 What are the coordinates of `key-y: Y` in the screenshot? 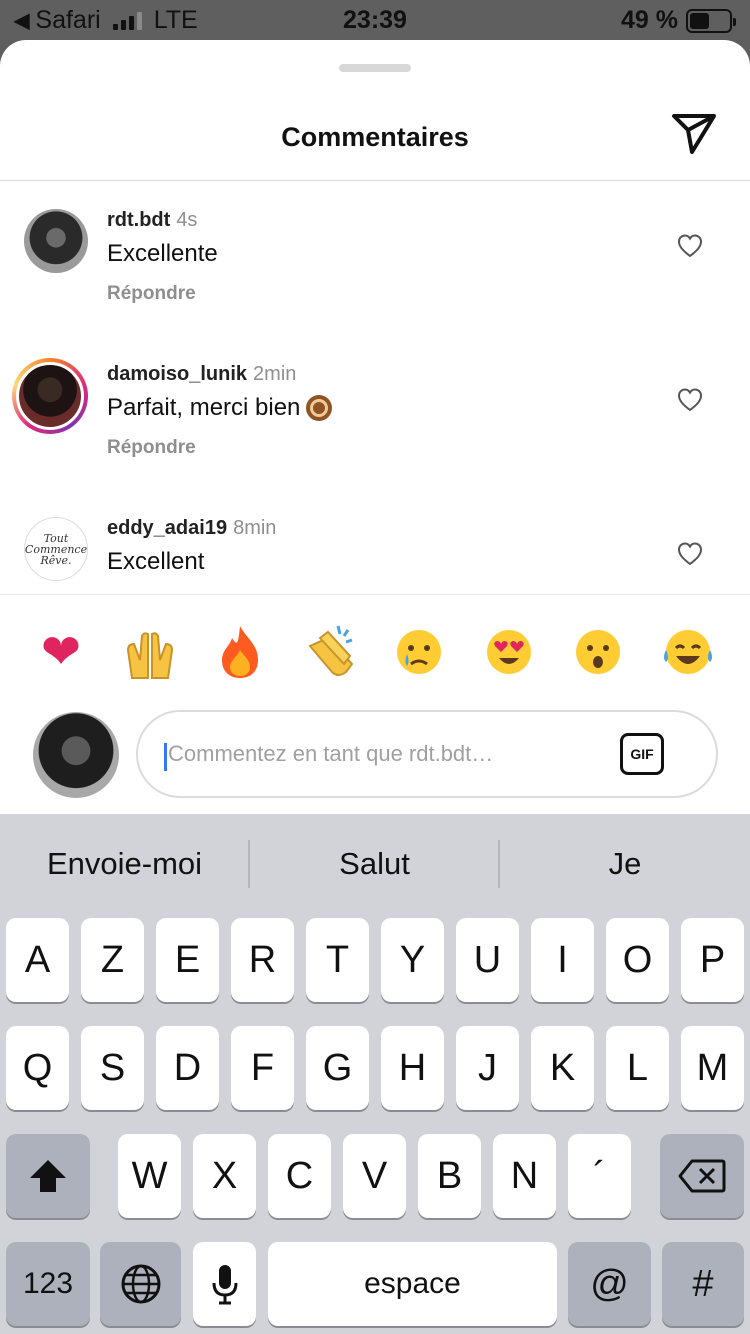 It's located at (412, 960).